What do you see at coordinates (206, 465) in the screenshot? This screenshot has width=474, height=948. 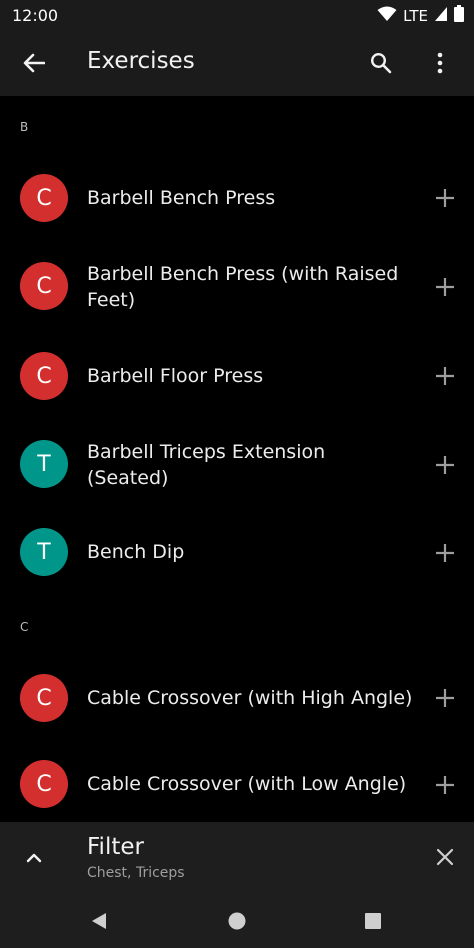 I see `exercise-name: Barbell Triceps Extension (Seated)` at bounding box center [206, 465].